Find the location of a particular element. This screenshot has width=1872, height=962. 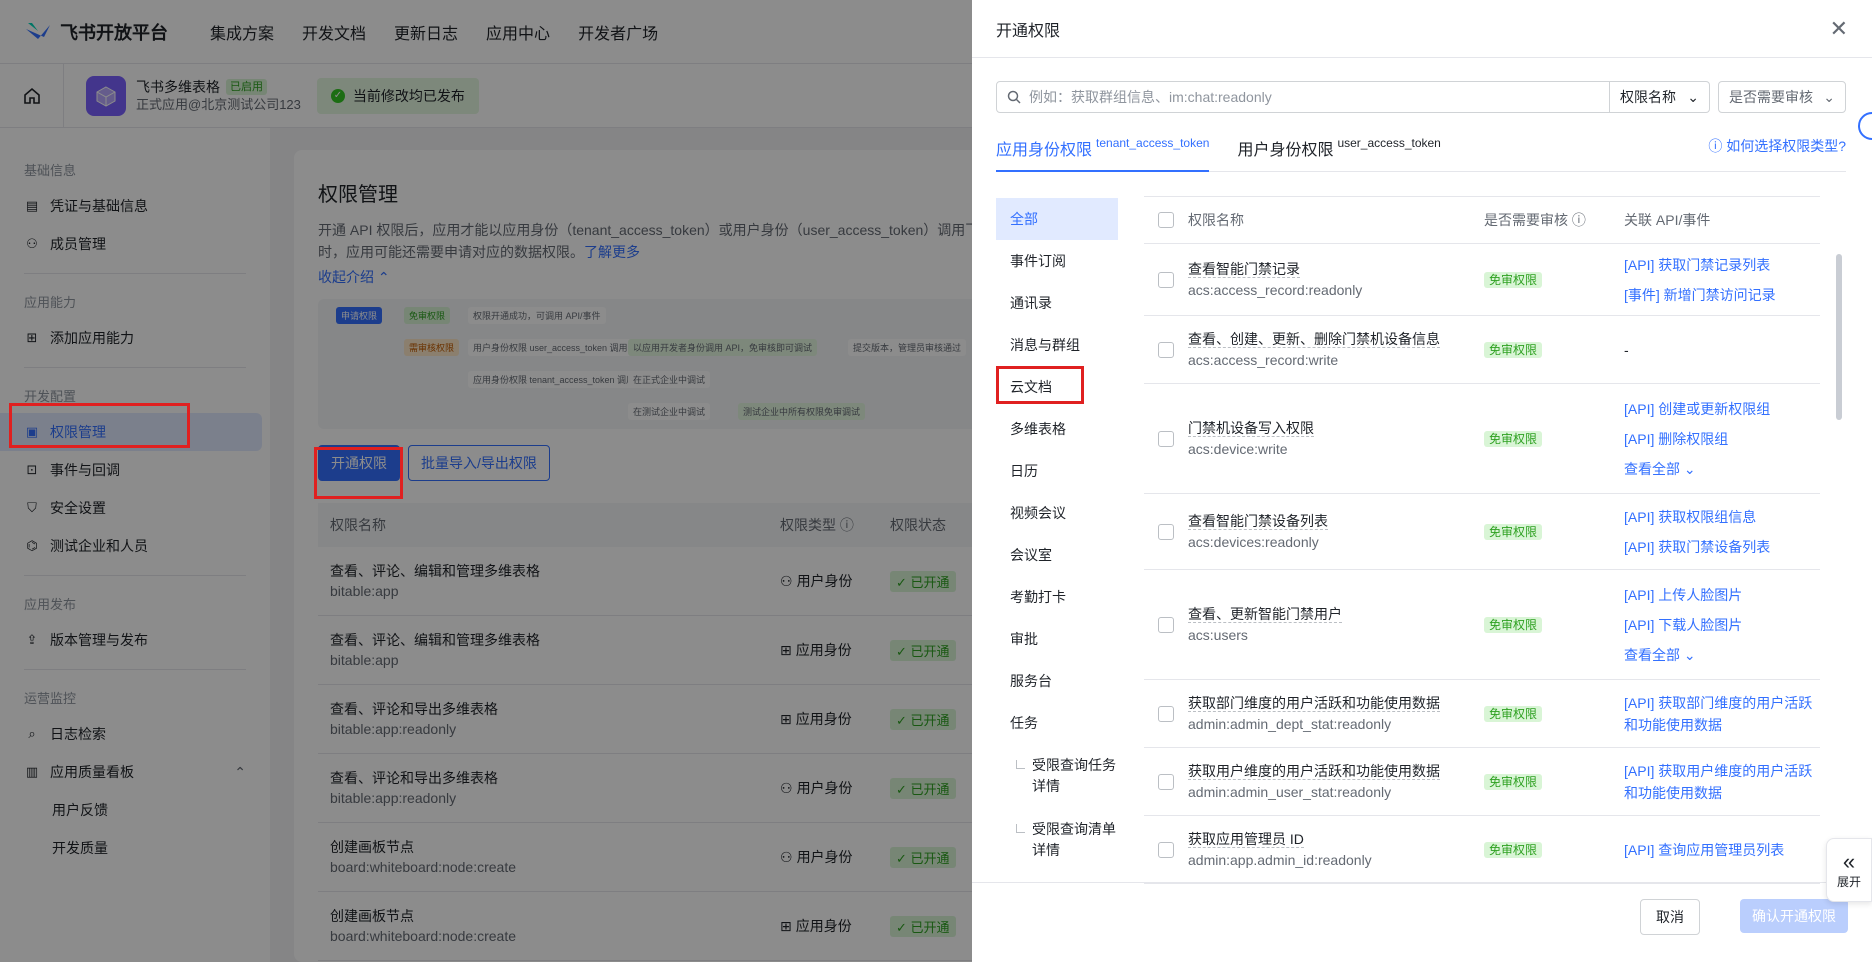

api-link: [事件] 新增门禁访问记录 is located at coordinates (1722, 295).